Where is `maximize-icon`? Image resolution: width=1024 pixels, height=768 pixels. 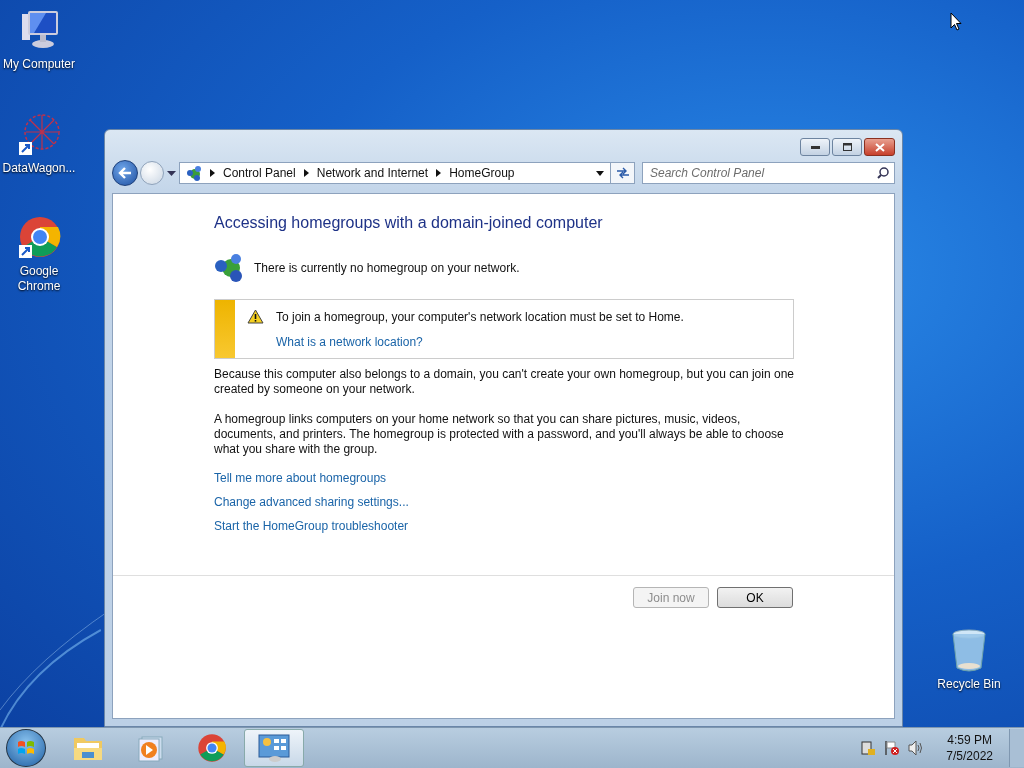 maximize-icon is located at coordinates (847, 147).